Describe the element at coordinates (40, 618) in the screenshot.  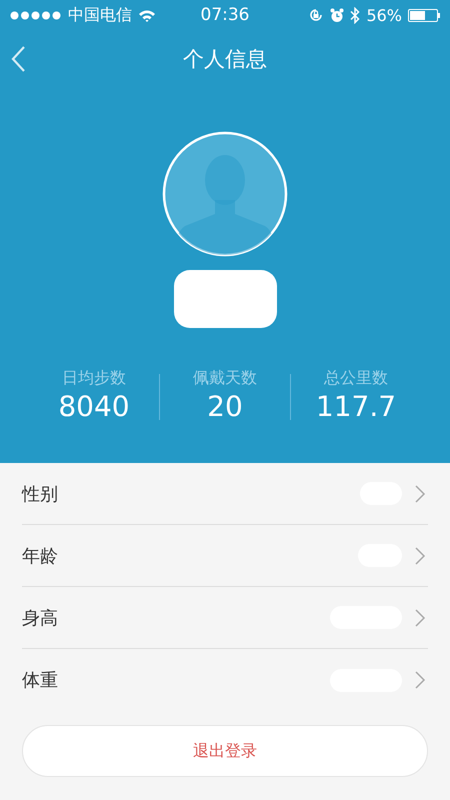
I see `row-label: 身高` at that location.